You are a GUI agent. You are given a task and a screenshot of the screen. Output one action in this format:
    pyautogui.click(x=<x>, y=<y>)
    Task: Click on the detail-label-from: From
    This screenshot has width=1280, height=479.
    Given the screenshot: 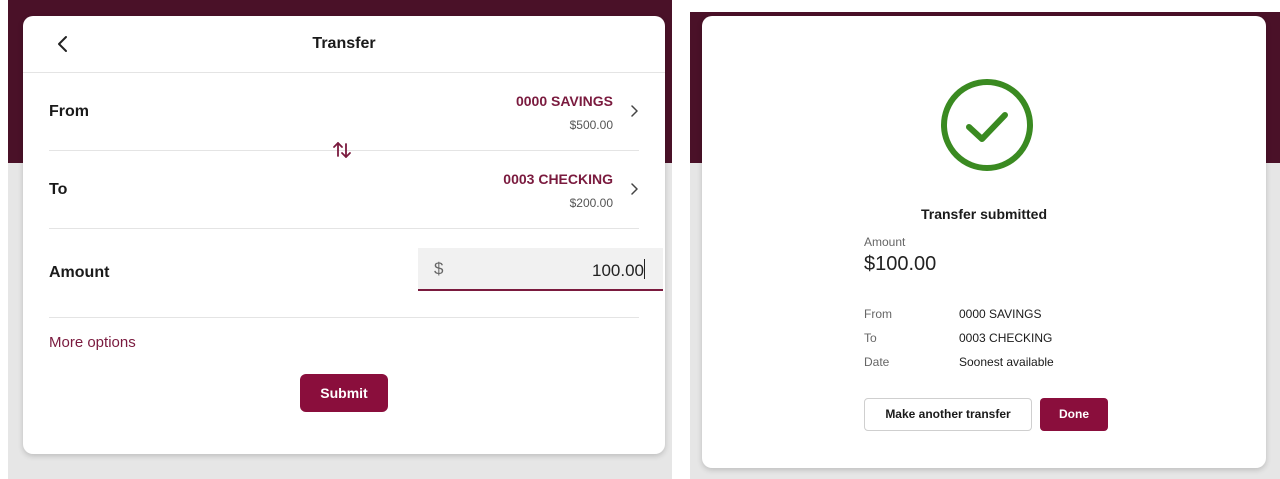 What is the action you would take?
    pyautogui.click(x=878, y=314)
    